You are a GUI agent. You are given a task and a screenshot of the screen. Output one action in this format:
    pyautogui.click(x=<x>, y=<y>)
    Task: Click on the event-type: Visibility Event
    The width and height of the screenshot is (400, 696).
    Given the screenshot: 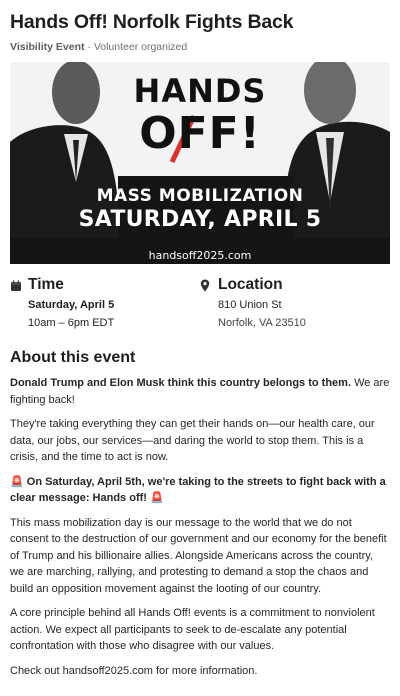 What is the action you would take?
    pyautogui.click(x=47, y=47)
    